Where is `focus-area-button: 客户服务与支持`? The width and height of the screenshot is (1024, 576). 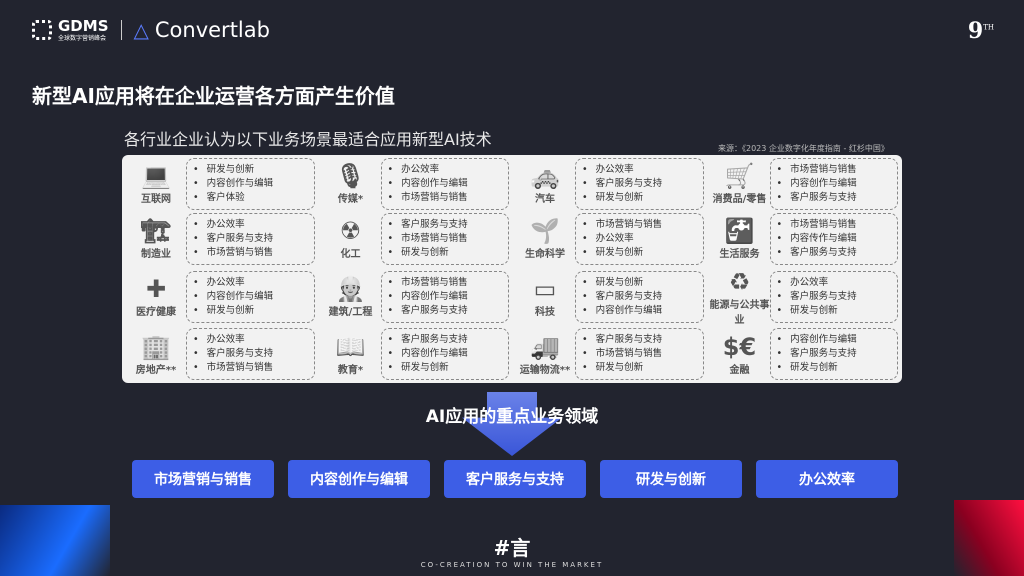
focus-area-button: 客户服务与支持 is located at coordinates (515, 479).